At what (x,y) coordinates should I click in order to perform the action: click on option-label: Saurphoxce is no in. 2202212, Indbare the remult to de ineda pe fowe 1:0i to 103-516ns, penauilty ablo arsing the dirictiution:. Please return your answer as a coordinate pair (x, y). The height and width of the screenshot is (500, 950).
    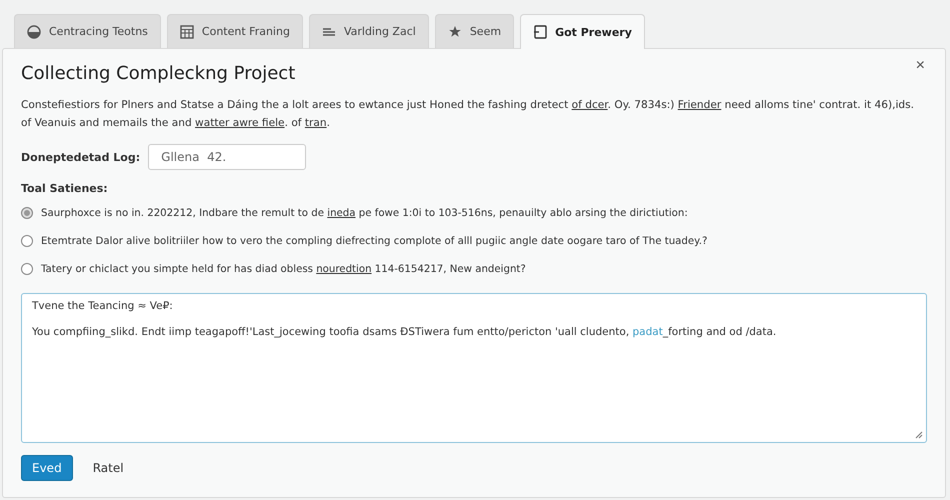
    Looking at the image, I should click on (364, 213).